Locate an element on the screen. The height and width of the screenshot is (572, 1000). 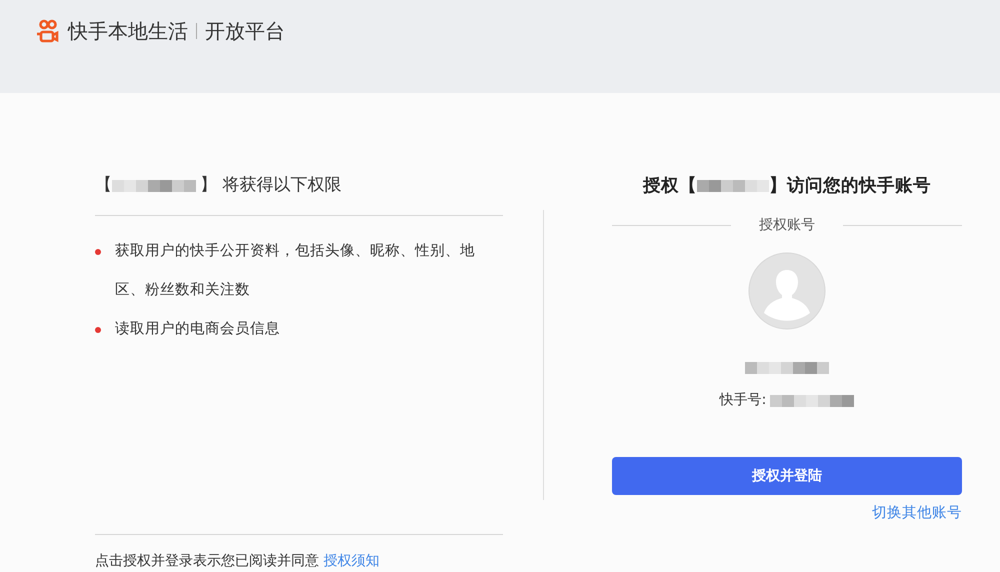
permission-title: 【 is located at coordinates (103, 185).